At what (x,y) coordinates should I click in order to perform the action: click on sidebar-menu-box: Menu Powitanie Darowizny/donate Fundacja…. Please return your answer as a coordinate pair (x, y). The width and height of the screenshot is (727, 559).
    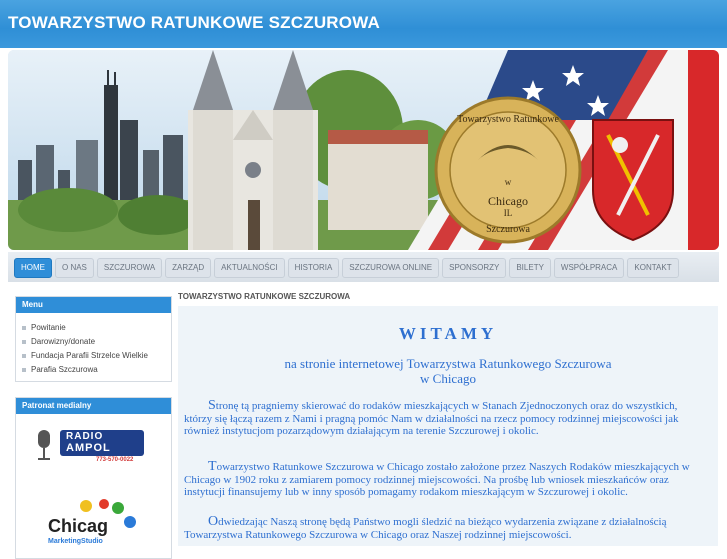
    Looking at the image, I should click on (93, 339).